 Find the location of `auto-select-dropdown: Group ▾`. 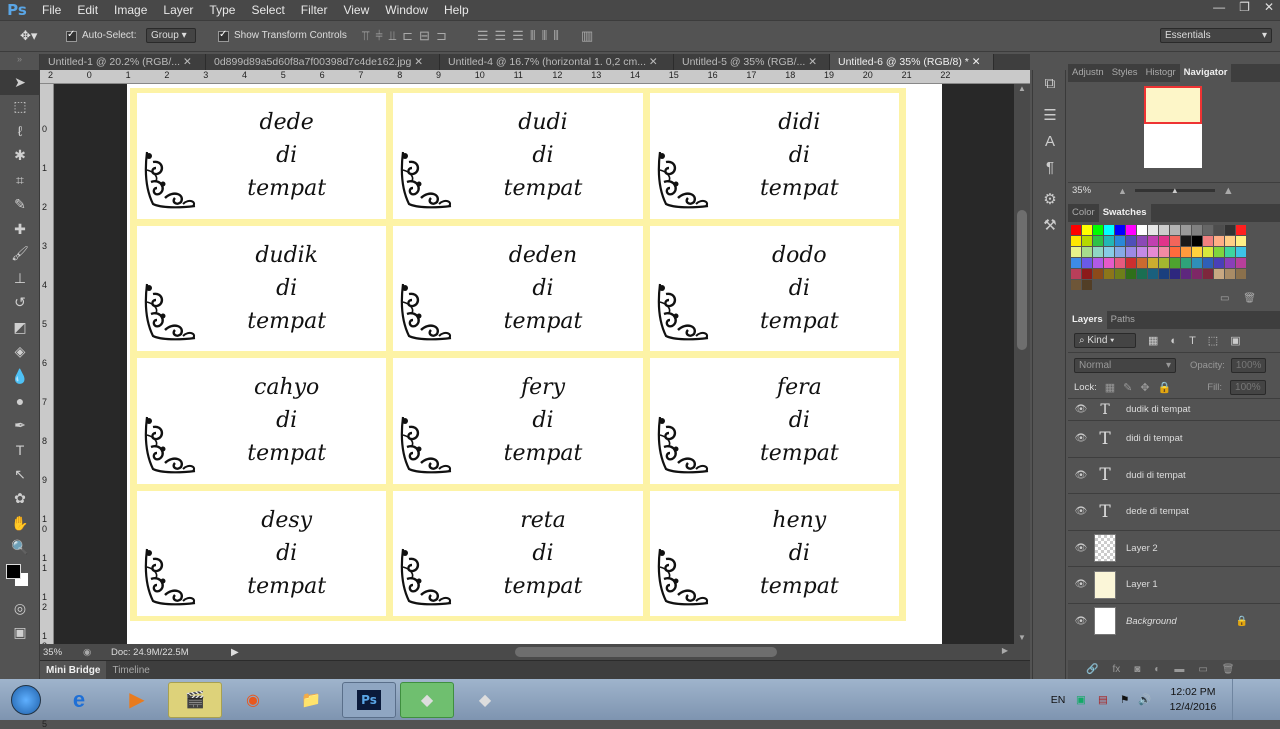

auto-select-dropdown: Group ▾ is located at coordinates (171, 35).